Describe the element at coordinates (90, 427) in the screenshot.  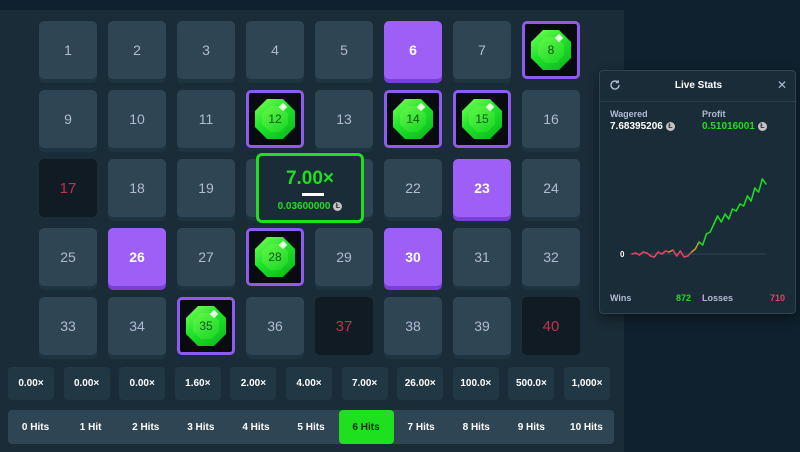
I see `hits-count-1: 1 Hit` at that location.